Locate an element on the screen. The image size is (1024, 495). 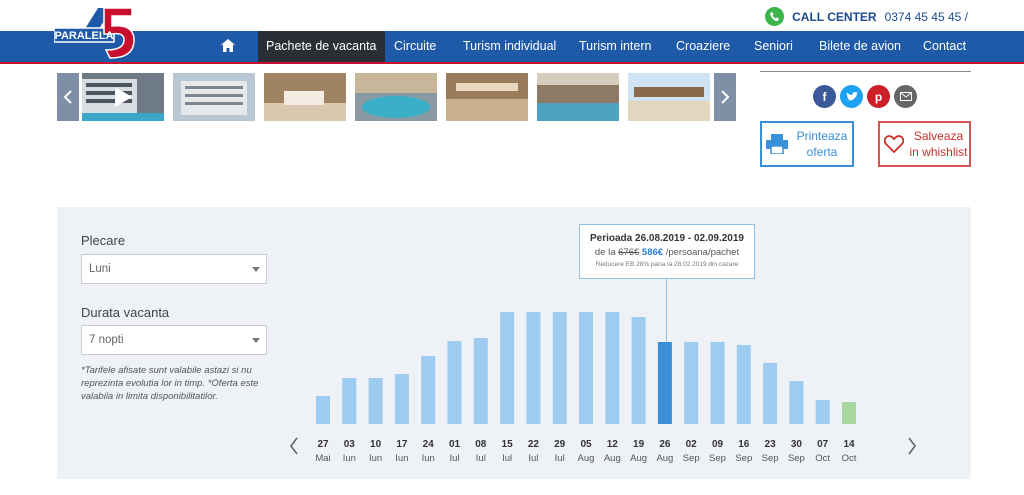
nav-item-croaziere: Croaziere is located at coordinates (703, 46).